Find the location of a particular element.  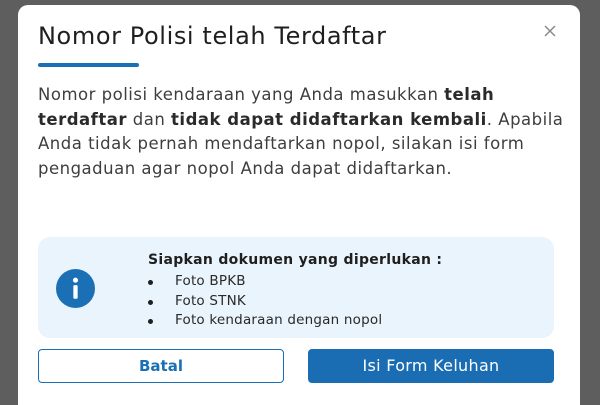

info-icon is located at coordinates (75, 288).